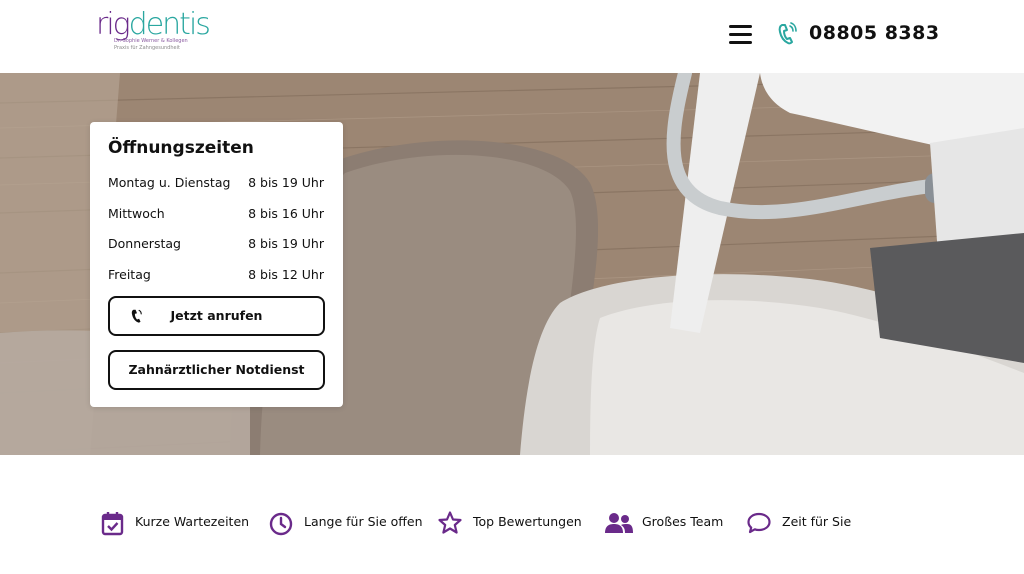  What do you see at coordinates (151, 41) in the screenshot?
I see `logo-tagline: Dr. Sophie Werner & Kollegen` at bounding box center [151, 41].